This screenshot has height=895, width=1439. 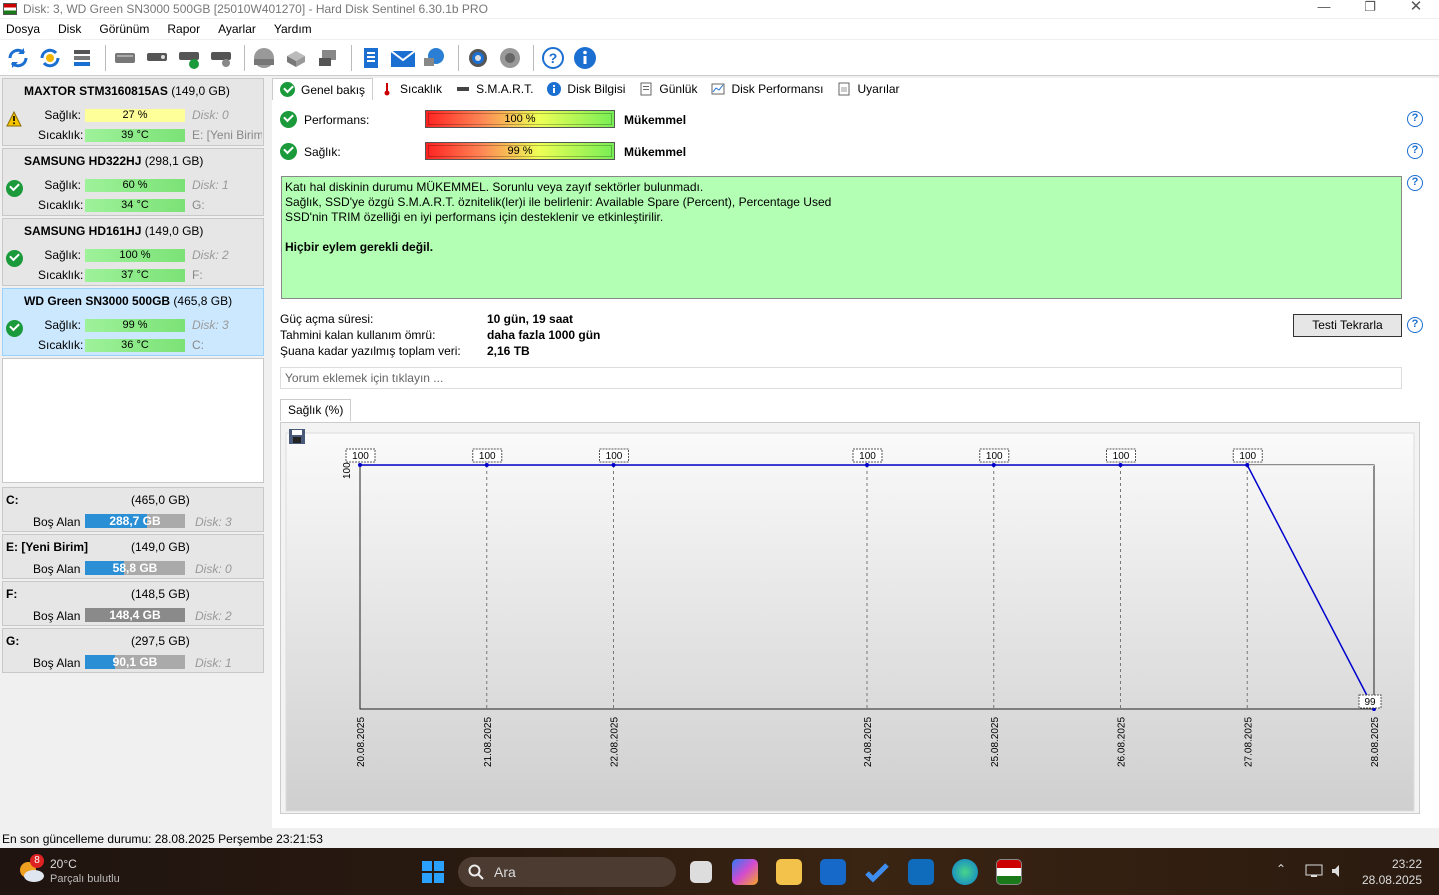 I want to click on tab-health-chart: Sağlık (%), so click(x=316, y=410).